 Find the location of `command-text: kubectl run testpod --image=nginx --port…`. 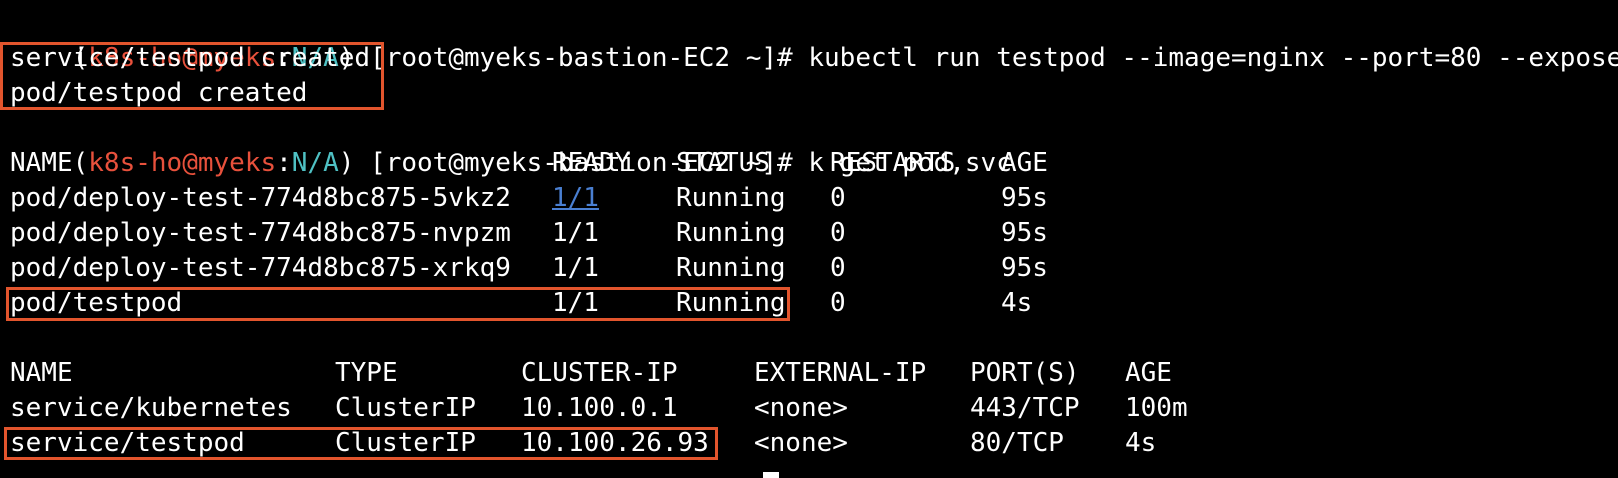

command-text: kubectl run testpod --image=nginx --port… is located at coordinates (1205, 58).